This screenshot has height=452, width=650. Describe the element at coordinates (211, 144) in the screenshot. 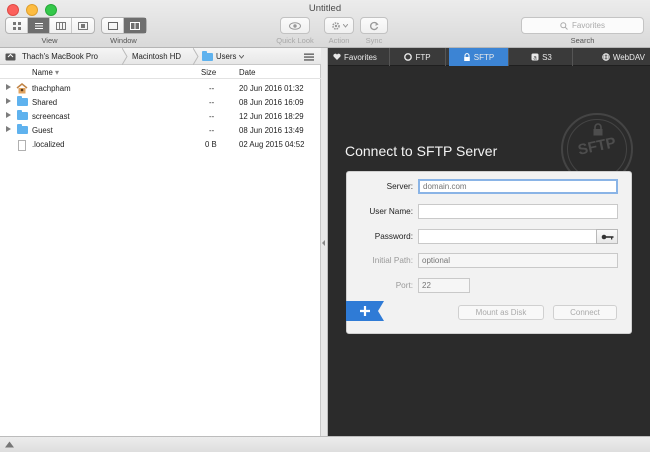

I see `file-size: 0 B` at that location.